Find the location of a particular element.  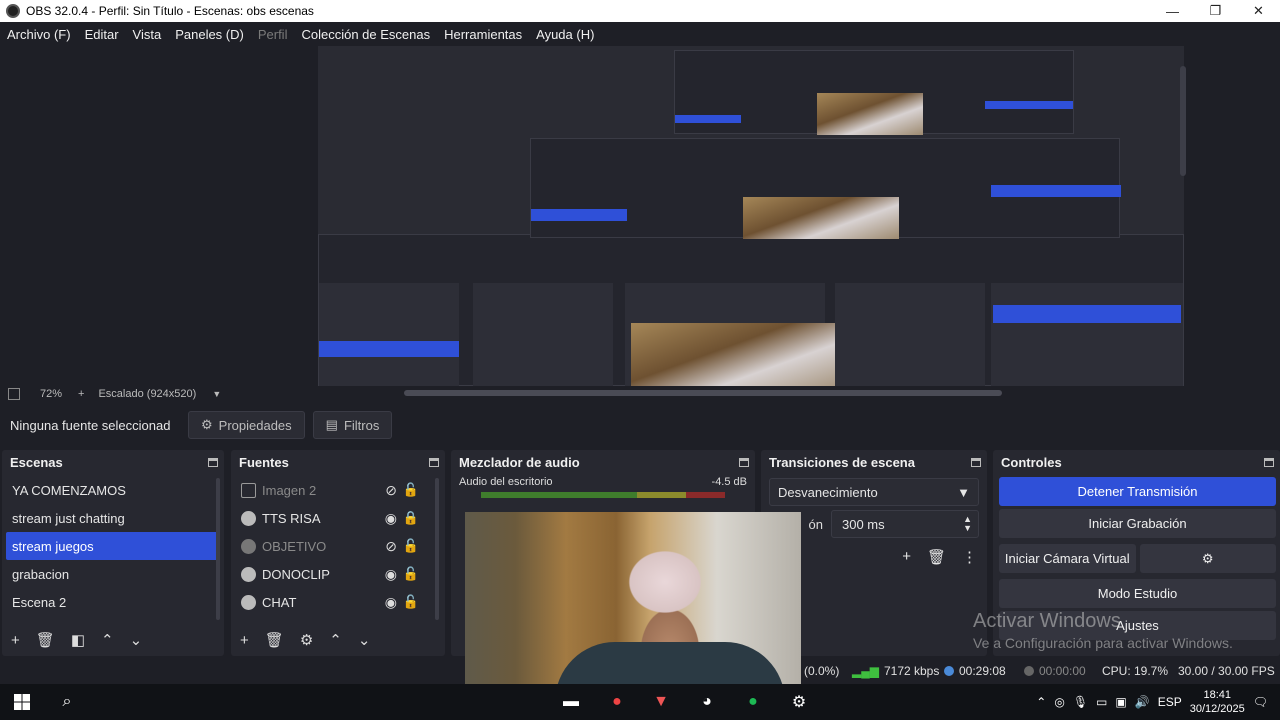

duration-spinbox: 300 ms ▲ ▼ is located at coordinates (905, 524).